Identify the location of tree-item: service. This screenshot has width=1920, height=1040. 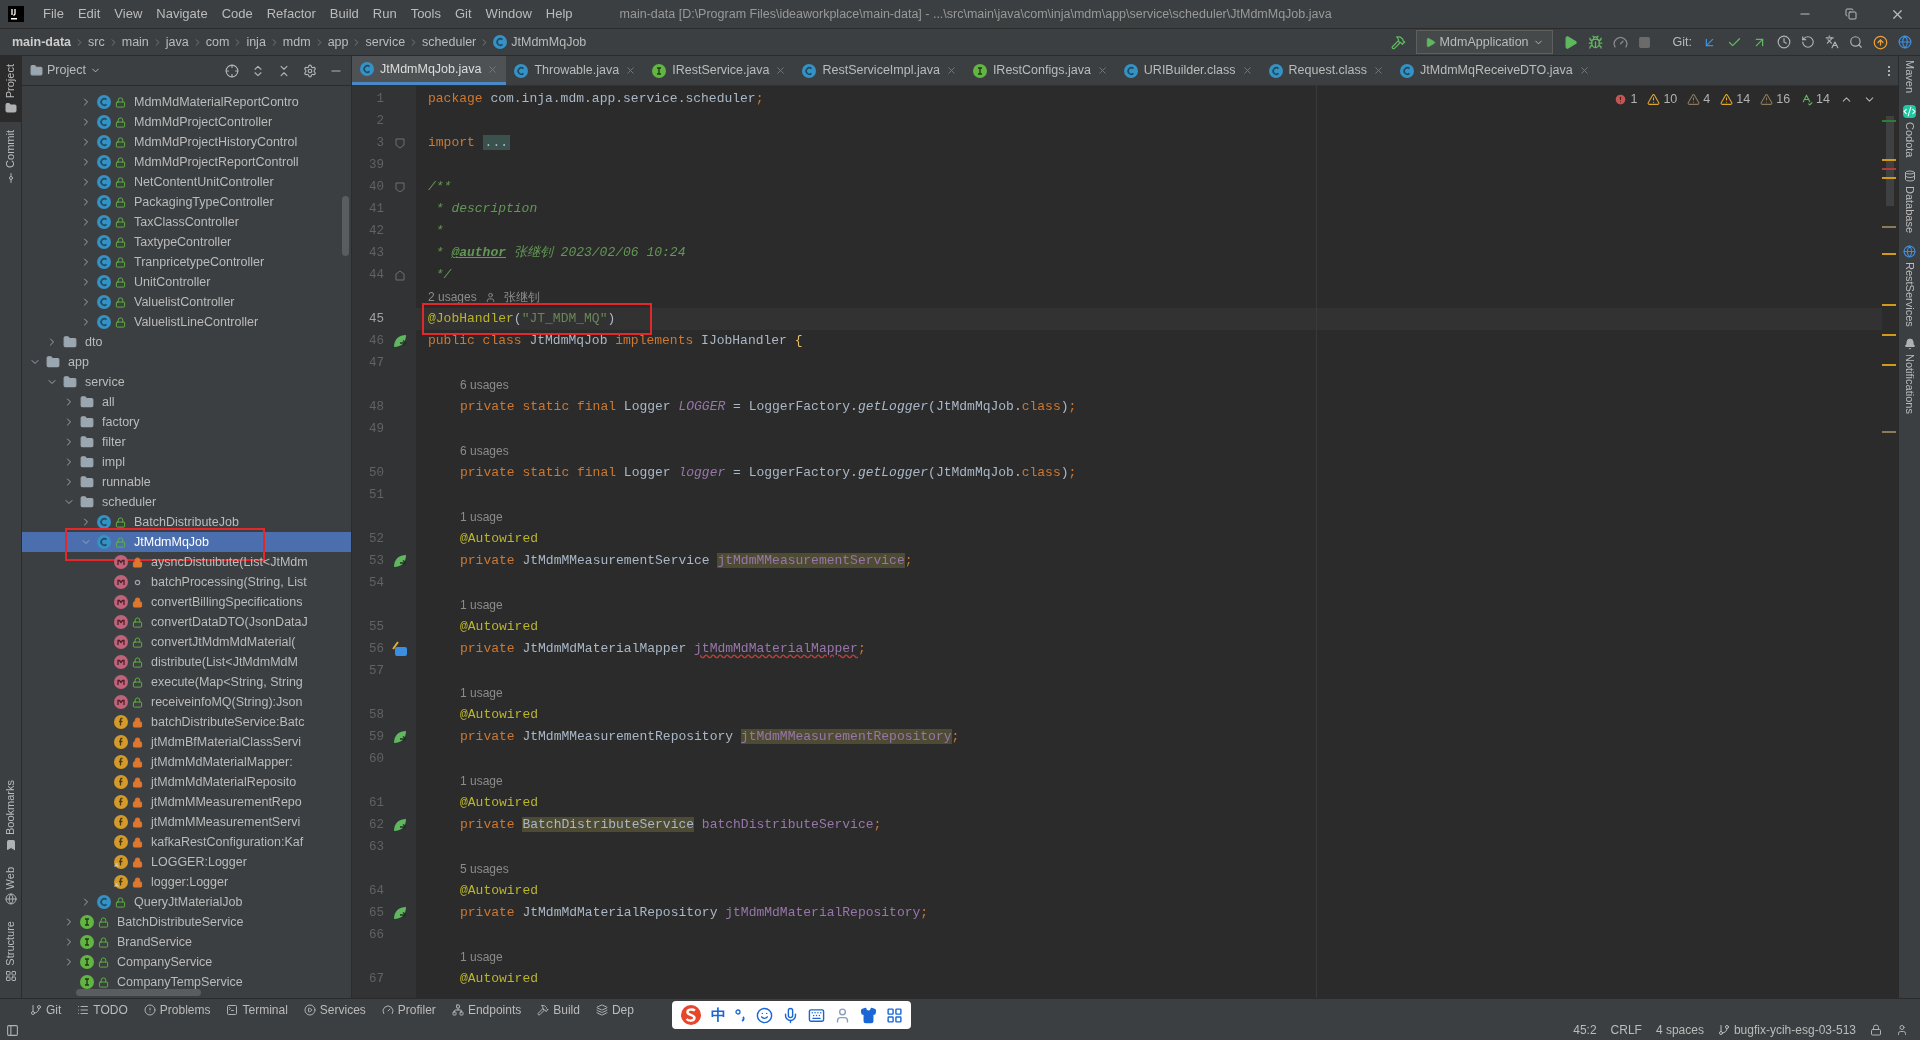
(186, 382).